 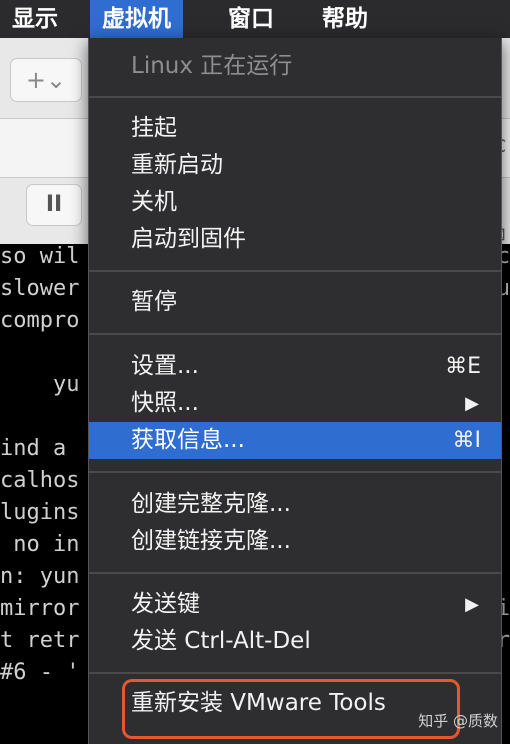 I want to click on console-line: no in, so click(x=40, y=544).